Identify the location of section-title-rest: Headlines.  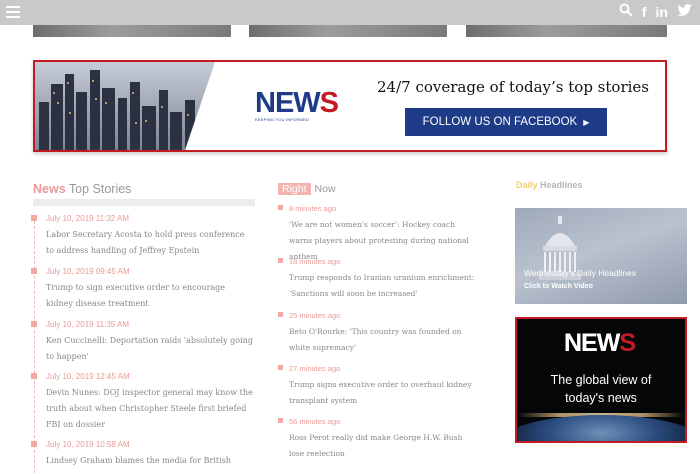
(561, 185).